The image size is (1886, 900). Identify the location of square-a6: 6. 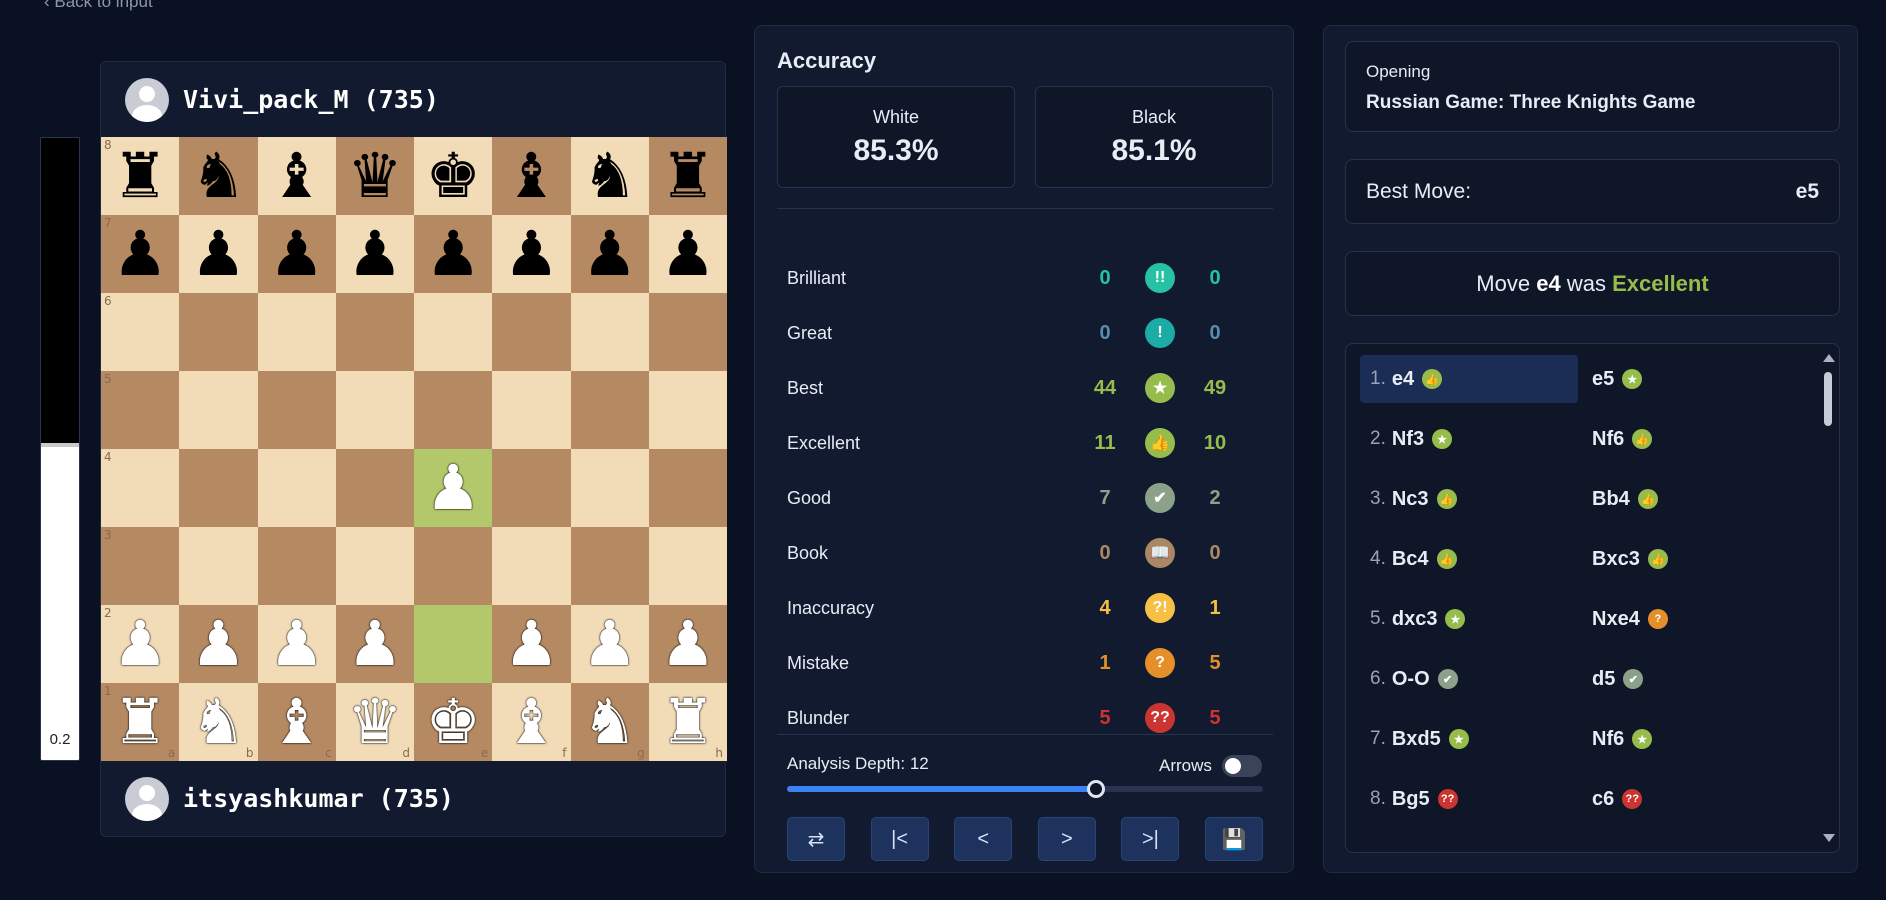
(140, 332).